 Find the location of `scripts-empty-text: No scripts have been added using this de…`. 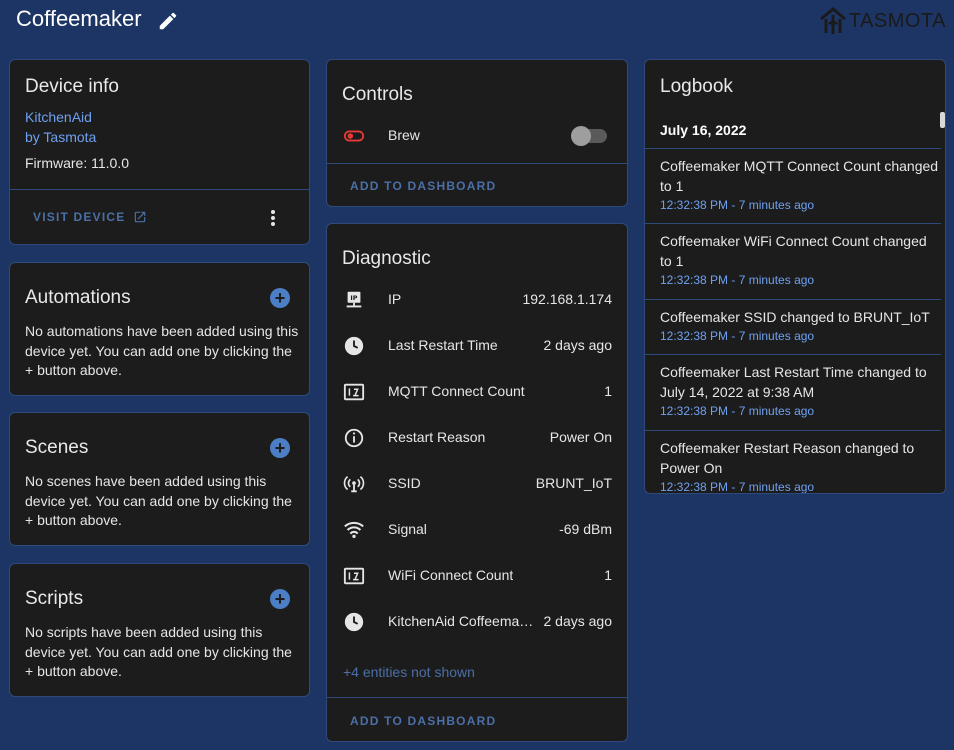

scripts-empty-text: No scripts have been added using this de… is located at coordinates (158, 651).